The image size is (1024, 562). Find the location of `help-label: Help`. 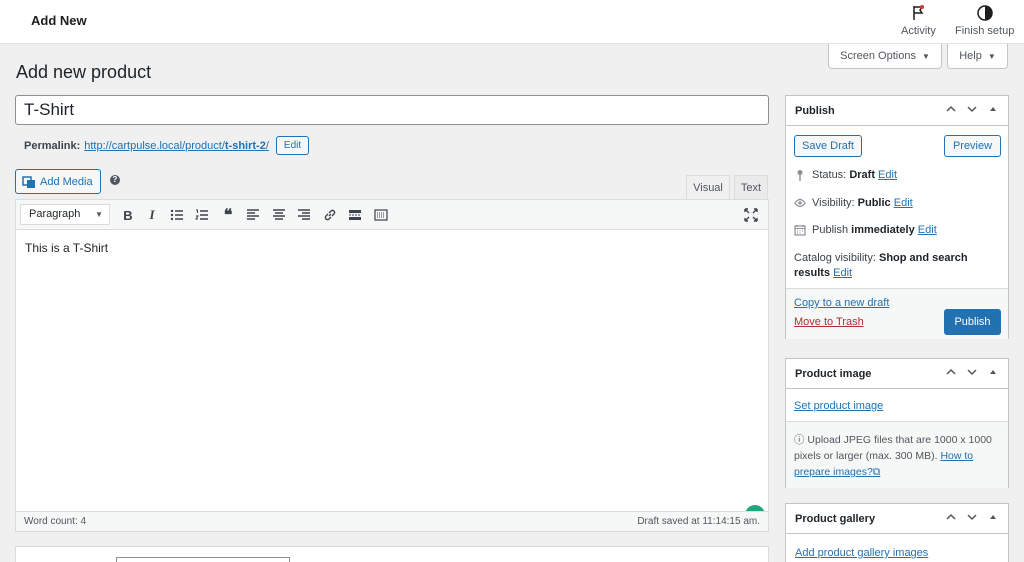

help-label: Help is located at coordinates (970, 56).